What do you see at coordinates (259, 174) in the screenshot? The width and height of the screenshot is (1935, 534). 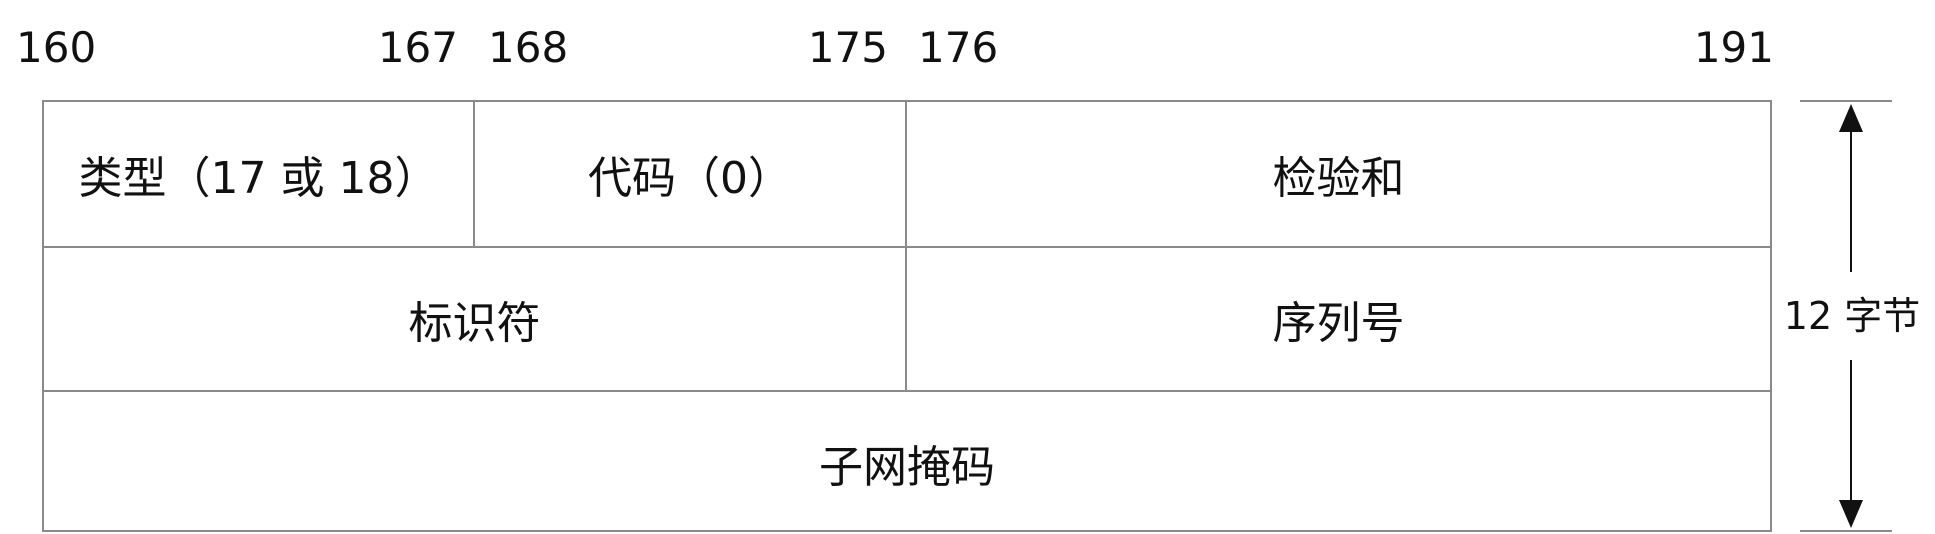 I see `field-type: 类型（17 或 18）` at bounding box center [259, 174].